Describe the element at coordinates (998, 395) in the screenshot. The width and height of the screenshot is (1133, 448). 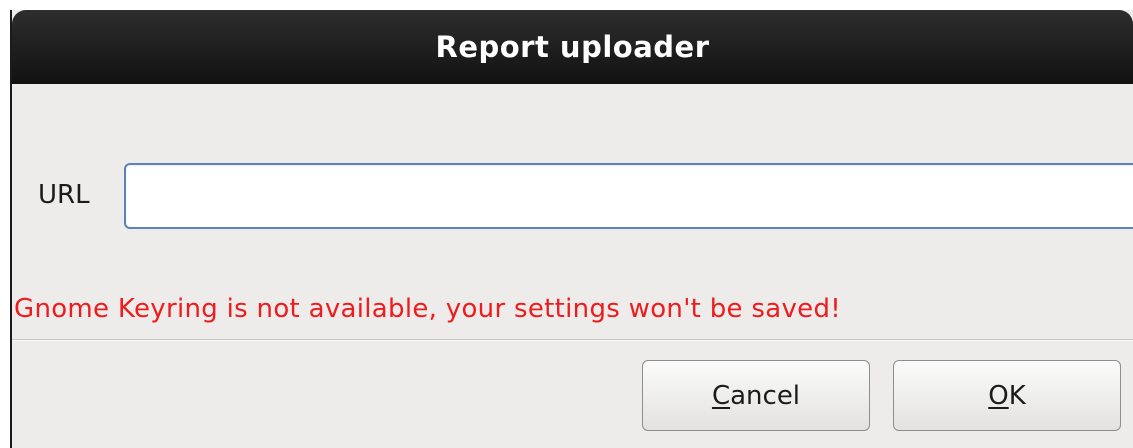
I see `ok-mnemonic: O` at that location.